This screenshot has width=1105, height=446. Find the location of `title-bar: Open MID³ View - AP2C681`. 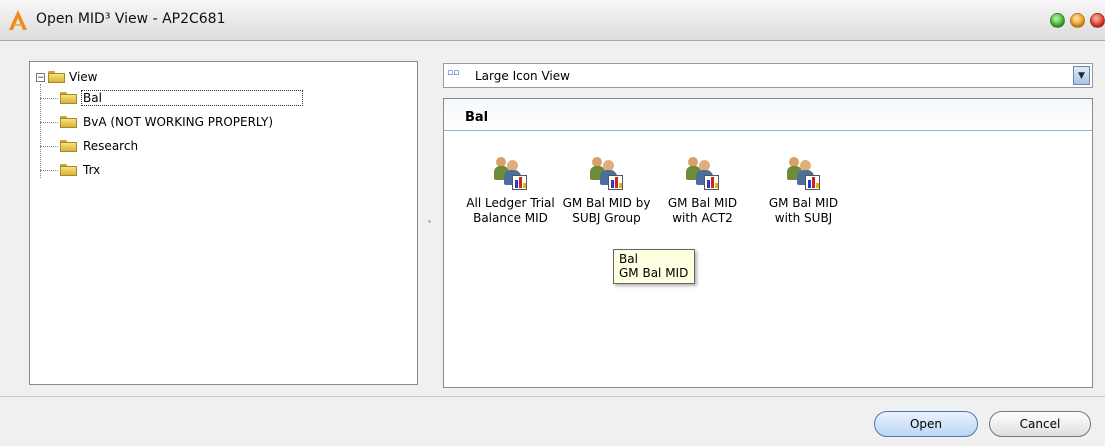

title-bar: Open MID³ View - AP2C681 is located at coordinates (552, 20).